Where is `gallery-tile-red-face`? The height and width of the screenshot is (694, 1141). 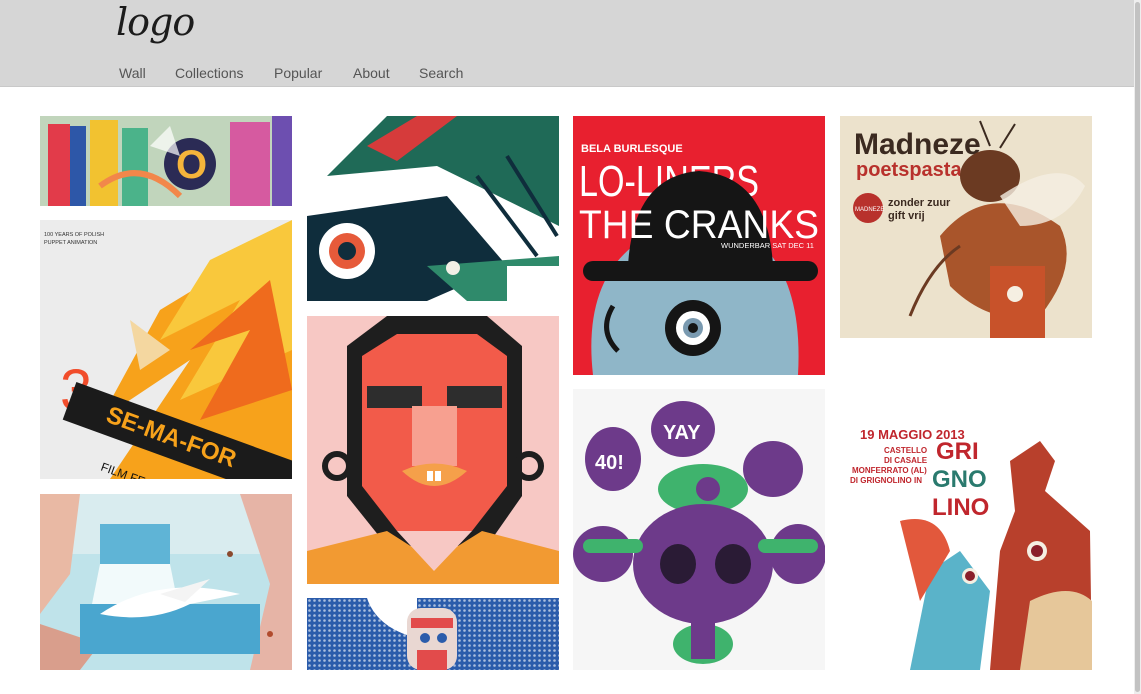
gallery-tile-red-face is located at coordinates (433, 450).